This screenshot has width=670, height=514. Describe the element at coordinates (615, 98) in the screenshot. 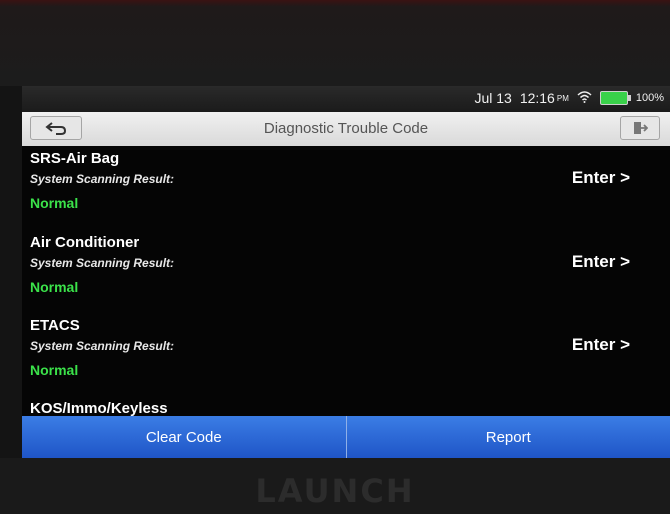

I see `battery-icon` at that location.